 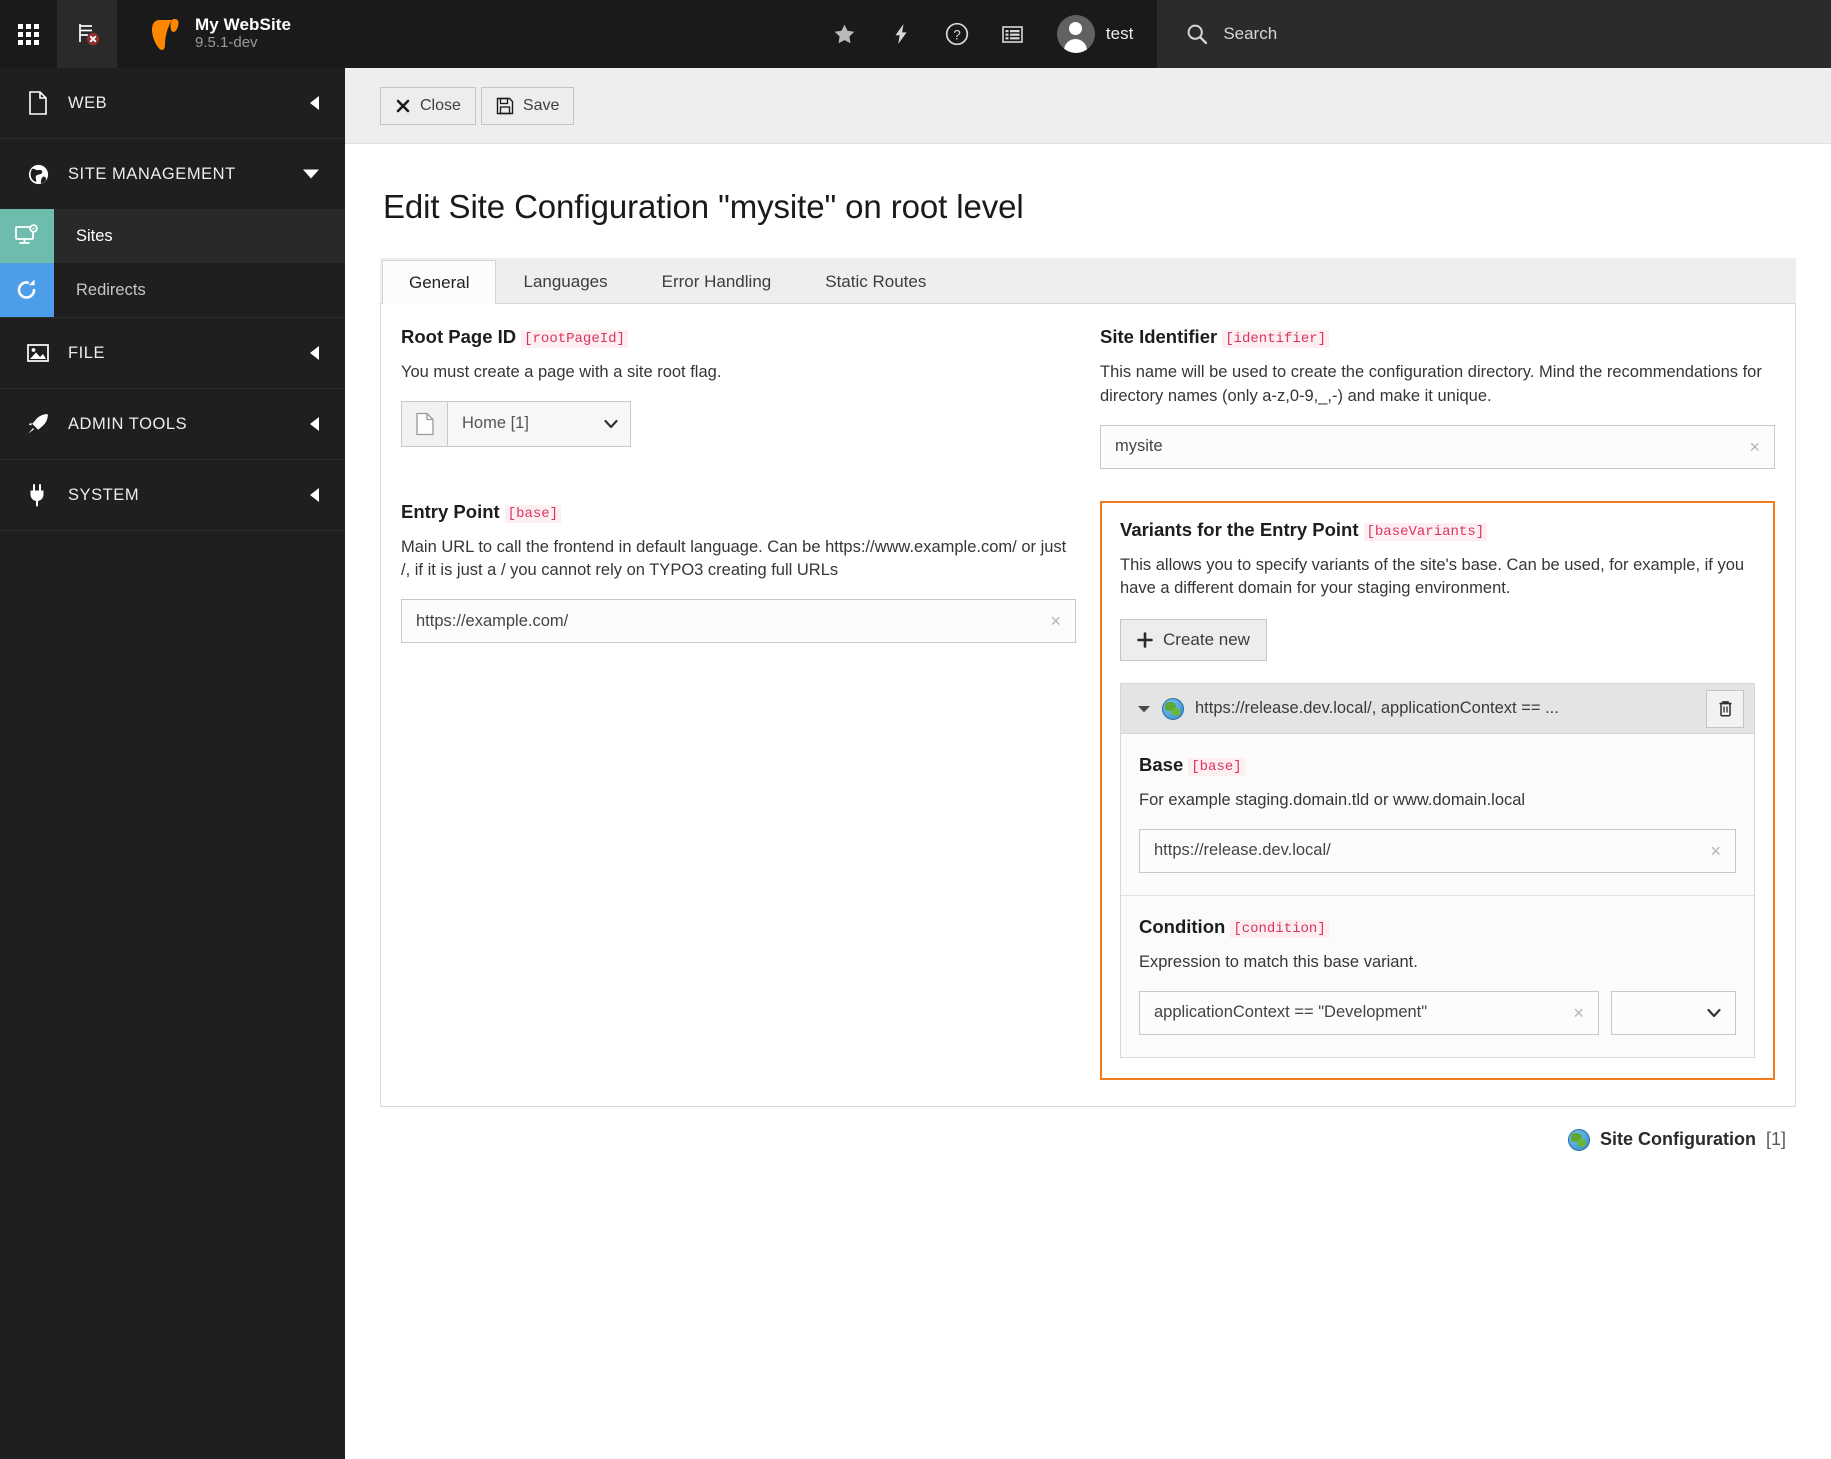 I want to click on site-identifier-key: [identifier], so click(x=1276, y=339).